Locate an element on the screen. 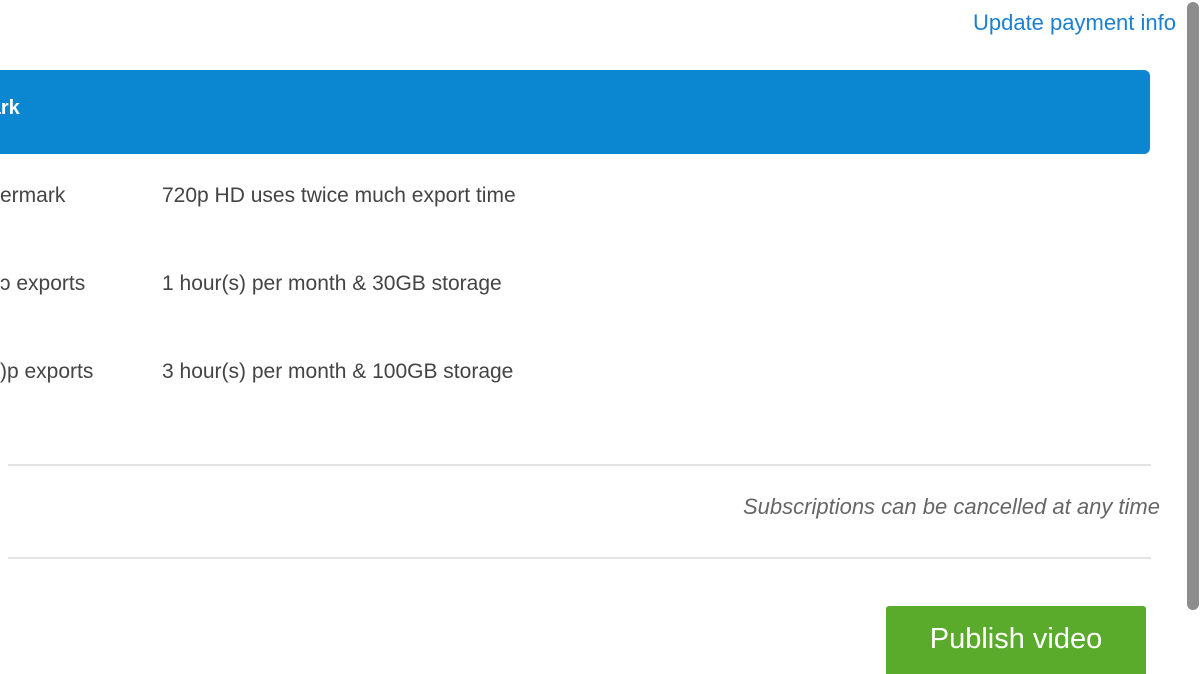 The image size is (1202, 674). selected-plan-option-label: ermark is located at coordinates (10, 108).